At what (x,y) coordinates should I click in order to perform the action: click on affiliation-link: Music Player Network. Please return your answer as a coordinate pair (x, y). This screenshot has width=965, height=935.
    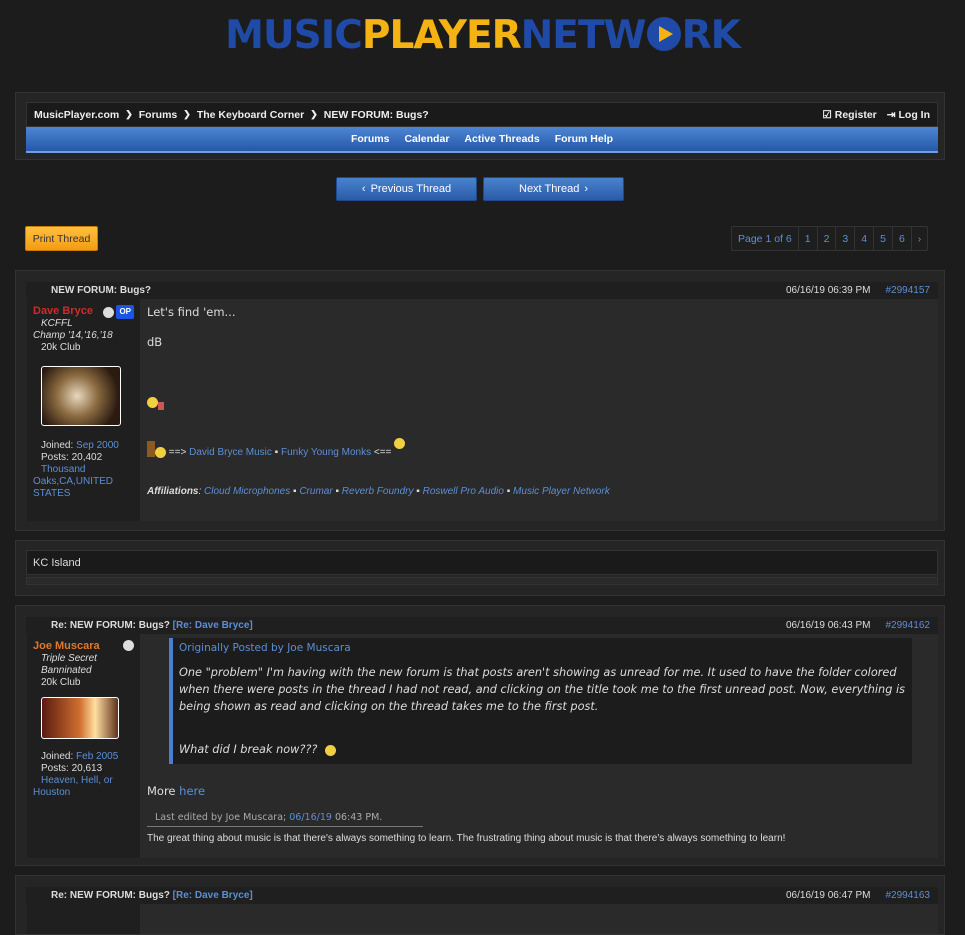
    Looking at the image, I should click on (561, 491).